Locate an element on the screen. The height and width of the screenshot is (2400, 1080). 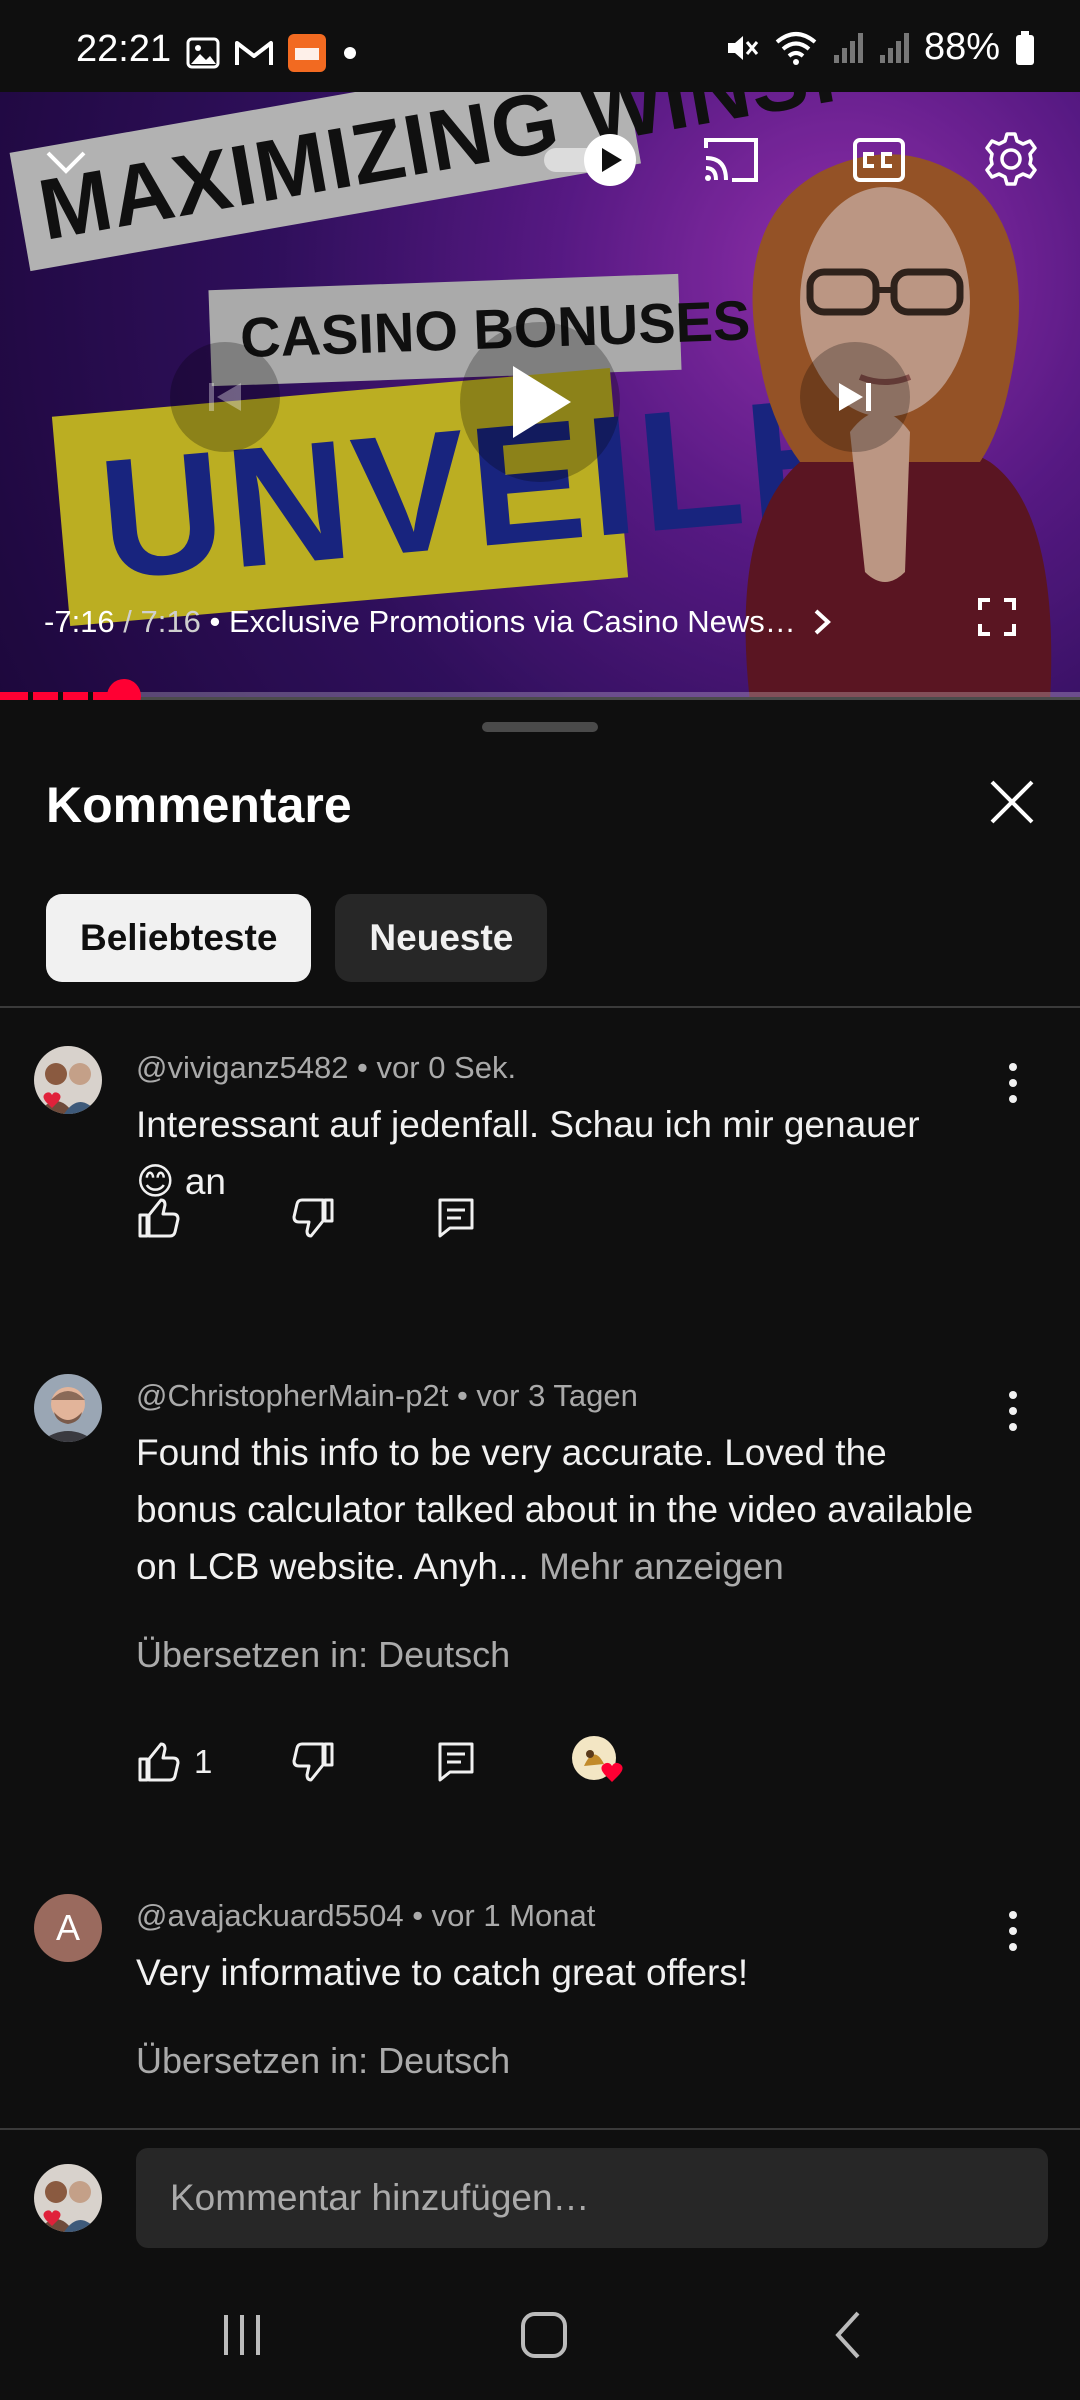
battery-percent: 88% is located at coordinates (961, 47).